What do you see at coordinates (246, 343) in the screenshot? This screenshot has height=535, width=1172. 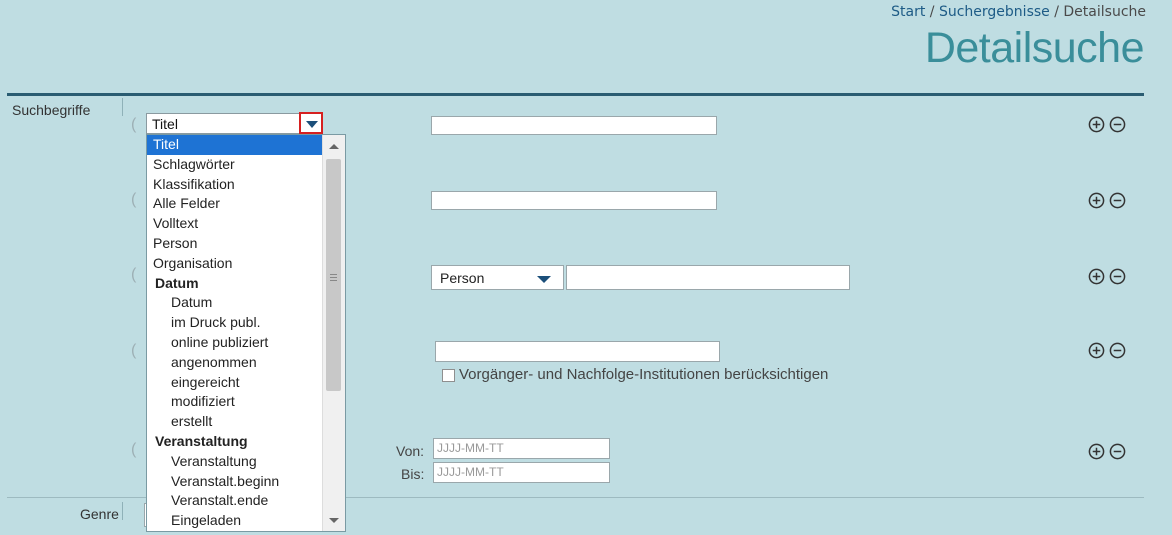 I see `dropdown-option: online publiziert` at bounding box center [246, 343].